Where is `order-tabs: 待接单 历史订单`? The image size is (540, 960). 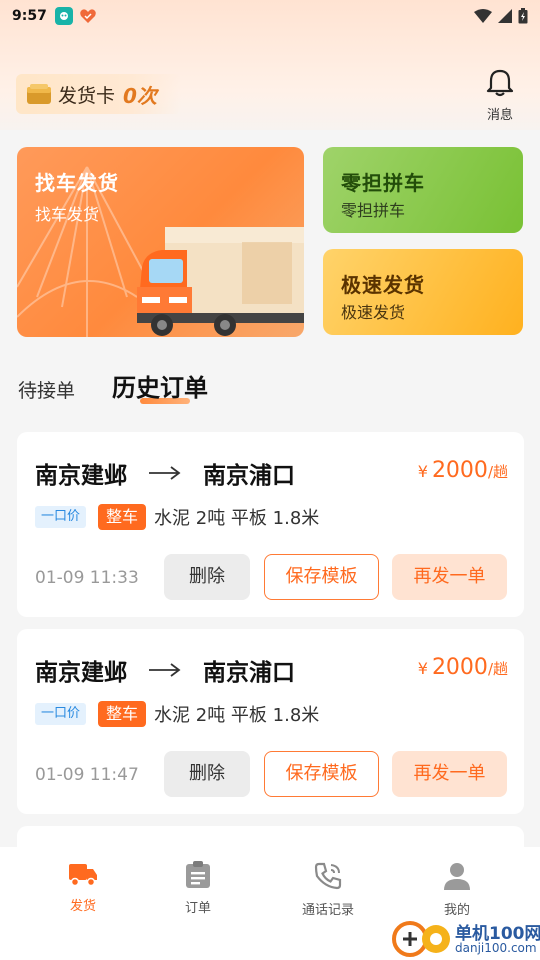
order-tabs: 待接单 历史订单 is located at coordinates (270, 384).